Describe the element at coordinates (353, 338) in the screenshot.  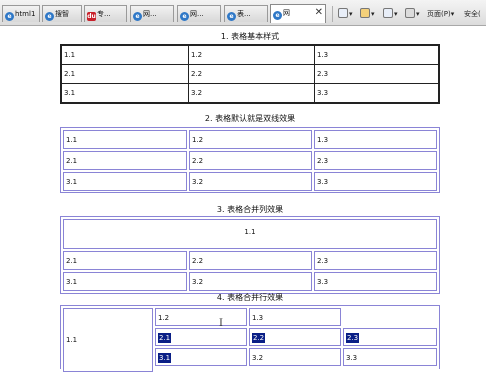
I see `selected-text: 2.3` at that location.